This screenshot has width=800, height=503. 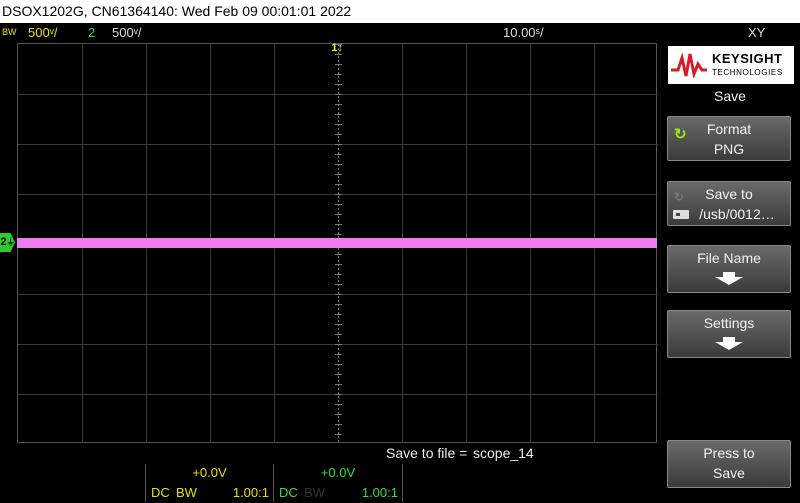 What do you see at coordinates (729, 473) in the screenshot?
I see `save-label: Save` at bounding box center [729, 473].